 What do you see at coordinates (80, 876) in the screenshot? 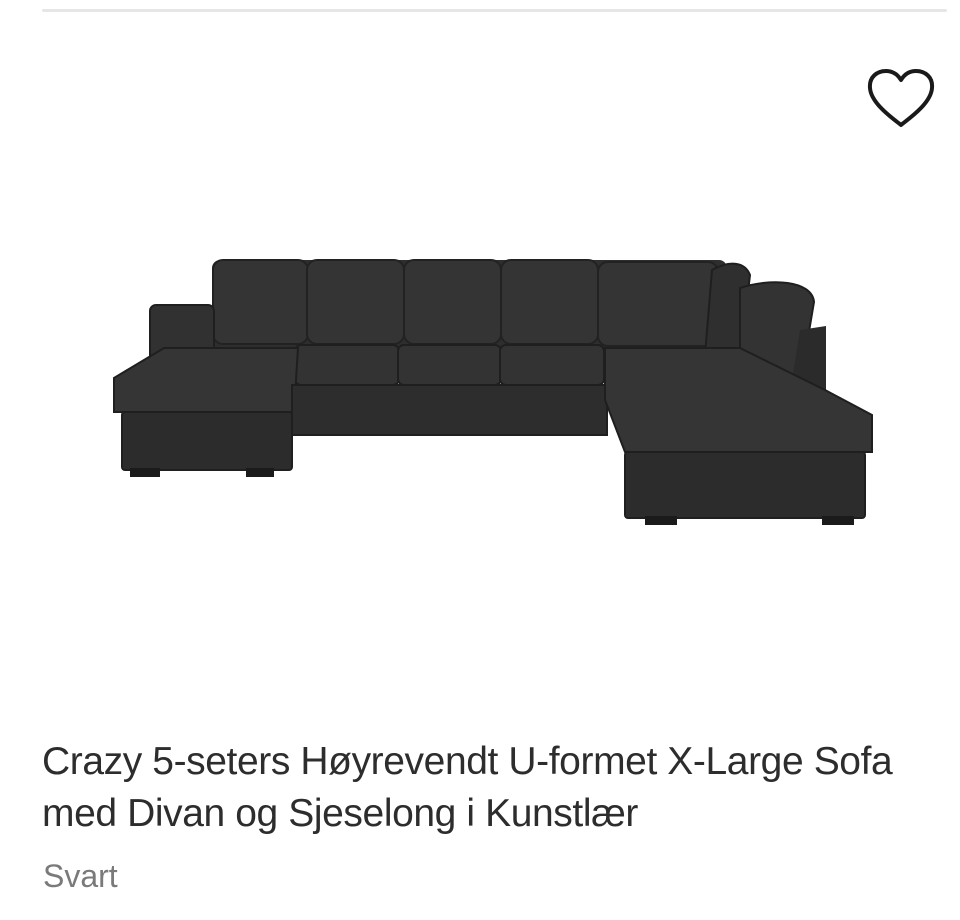
I see `product-variant: Svart` at bounding box center [80, 876].